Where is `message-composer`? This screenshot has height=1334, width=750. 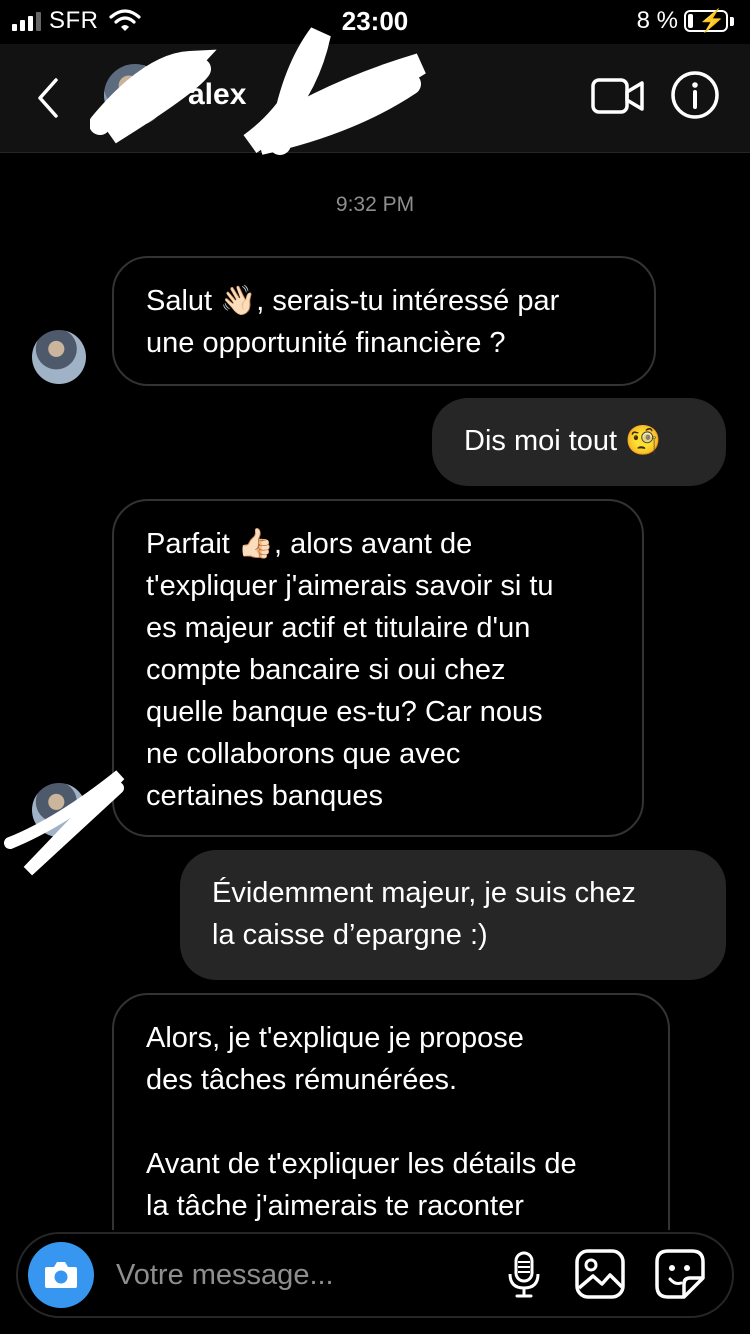
message-composer is located at coordinates (375, 1275).